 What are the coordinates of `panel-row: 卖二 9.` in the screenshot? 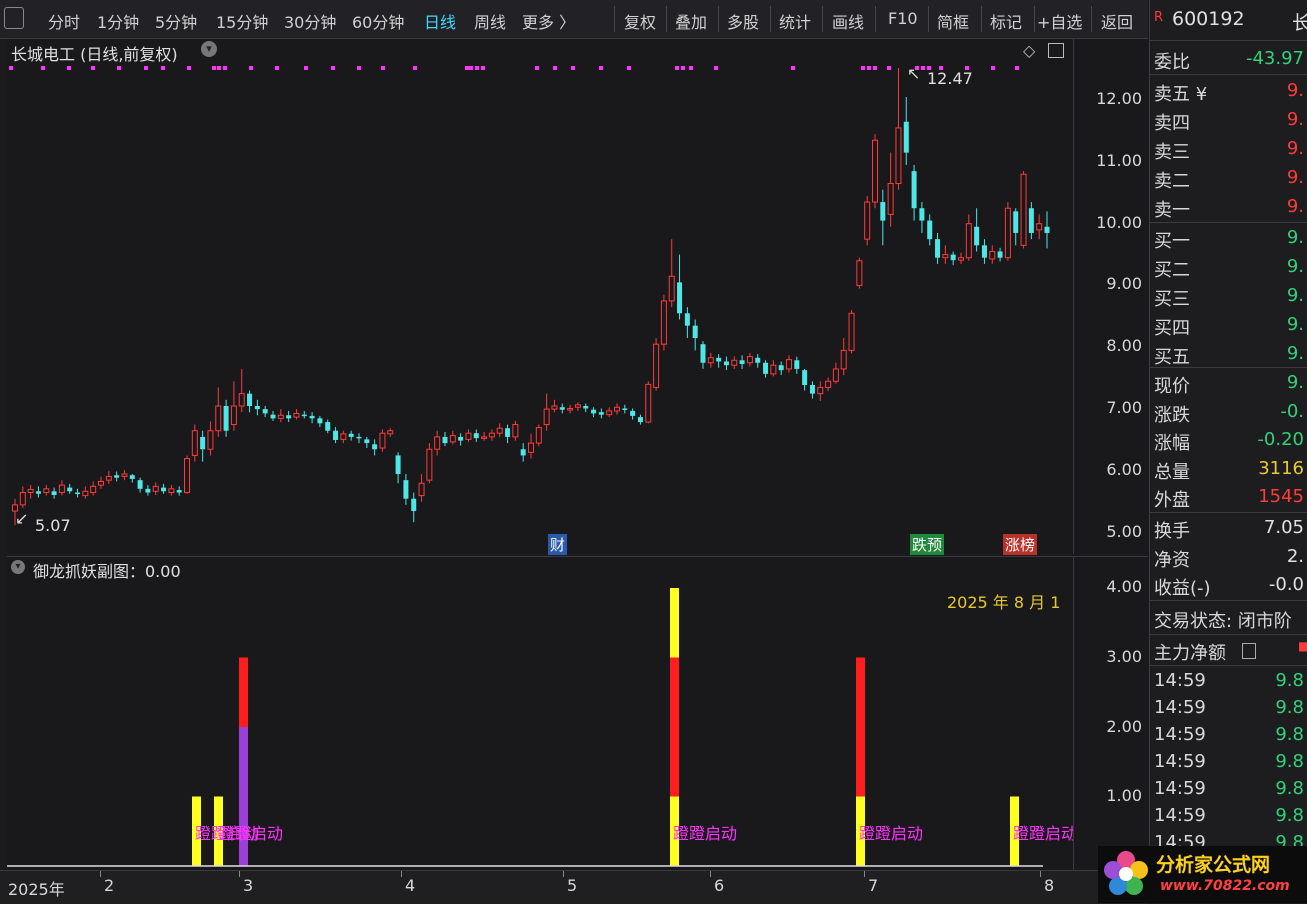 It's located at (1229, 179).